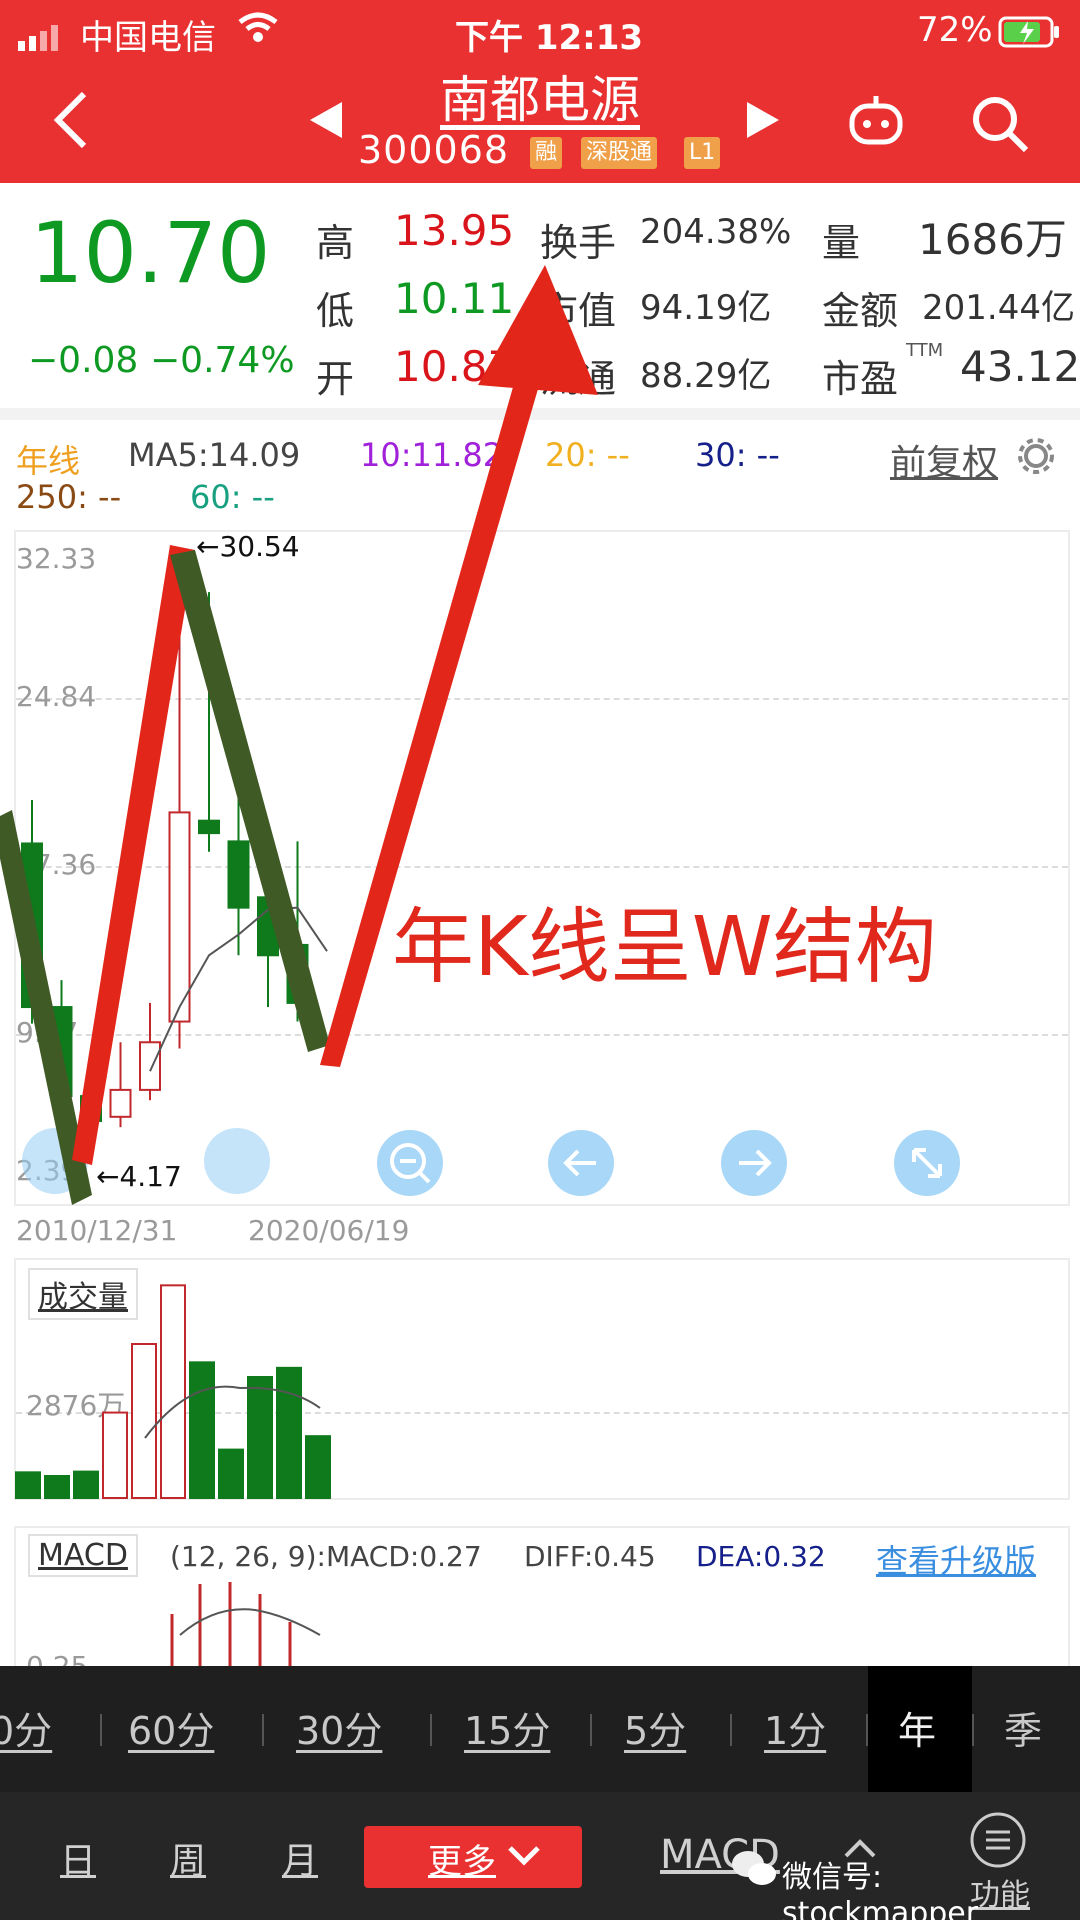 The width and height of the screenshot is (1080, 1920). What do you see at coordinates (664, 947) in the screenshot?
I see `overlay-caption: 年K线呈W结构` at bounding box center [664, 947].